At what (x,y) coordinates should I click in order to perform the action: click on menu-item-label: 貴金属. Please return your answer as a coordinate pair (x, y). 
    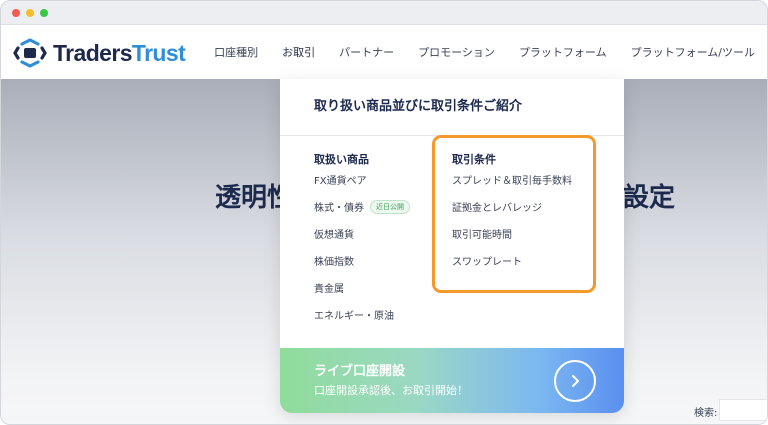
    Looking at the image, I should click on (329, 289).